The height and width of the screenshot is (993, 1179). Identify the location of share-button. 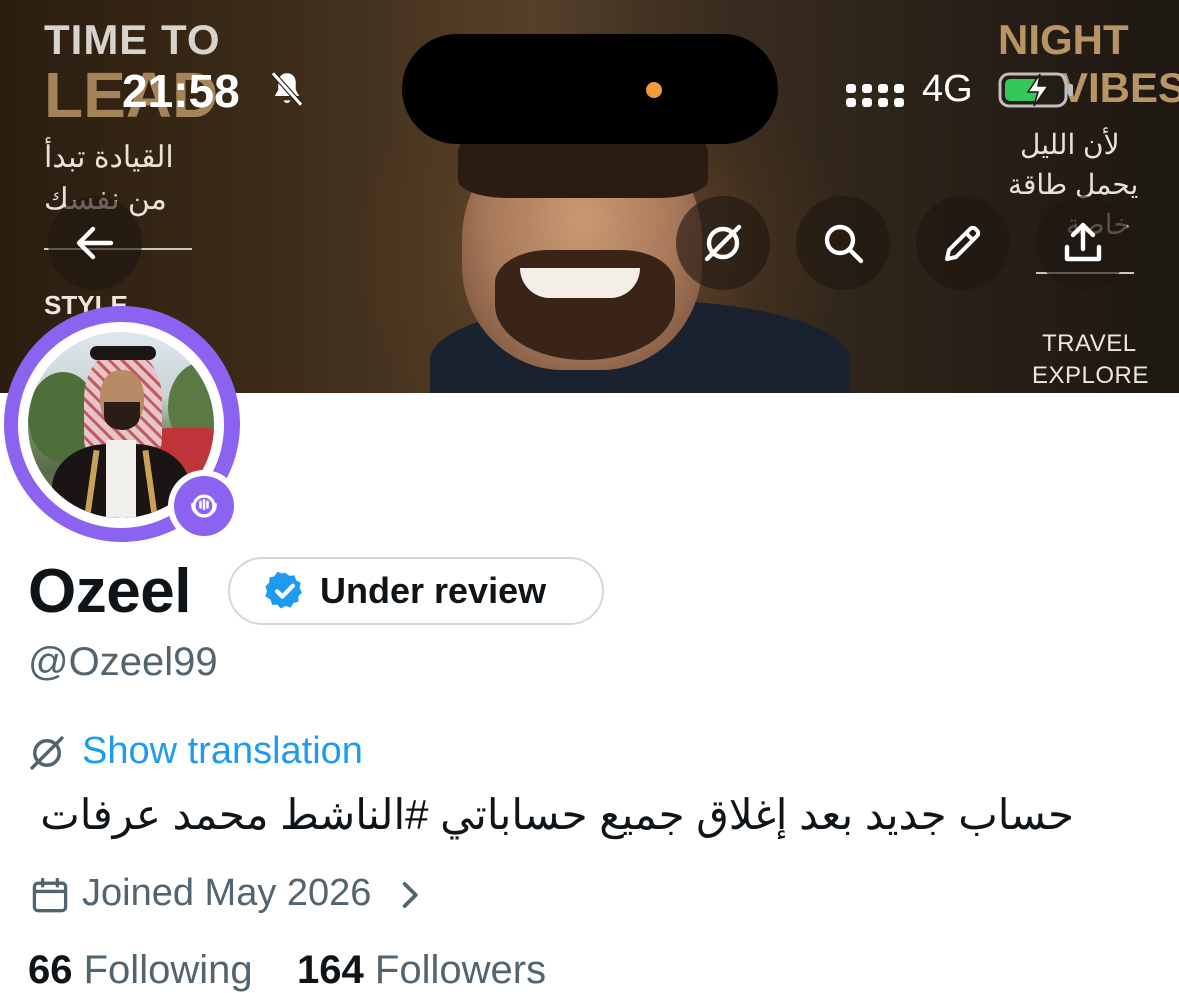
(1083, 243).